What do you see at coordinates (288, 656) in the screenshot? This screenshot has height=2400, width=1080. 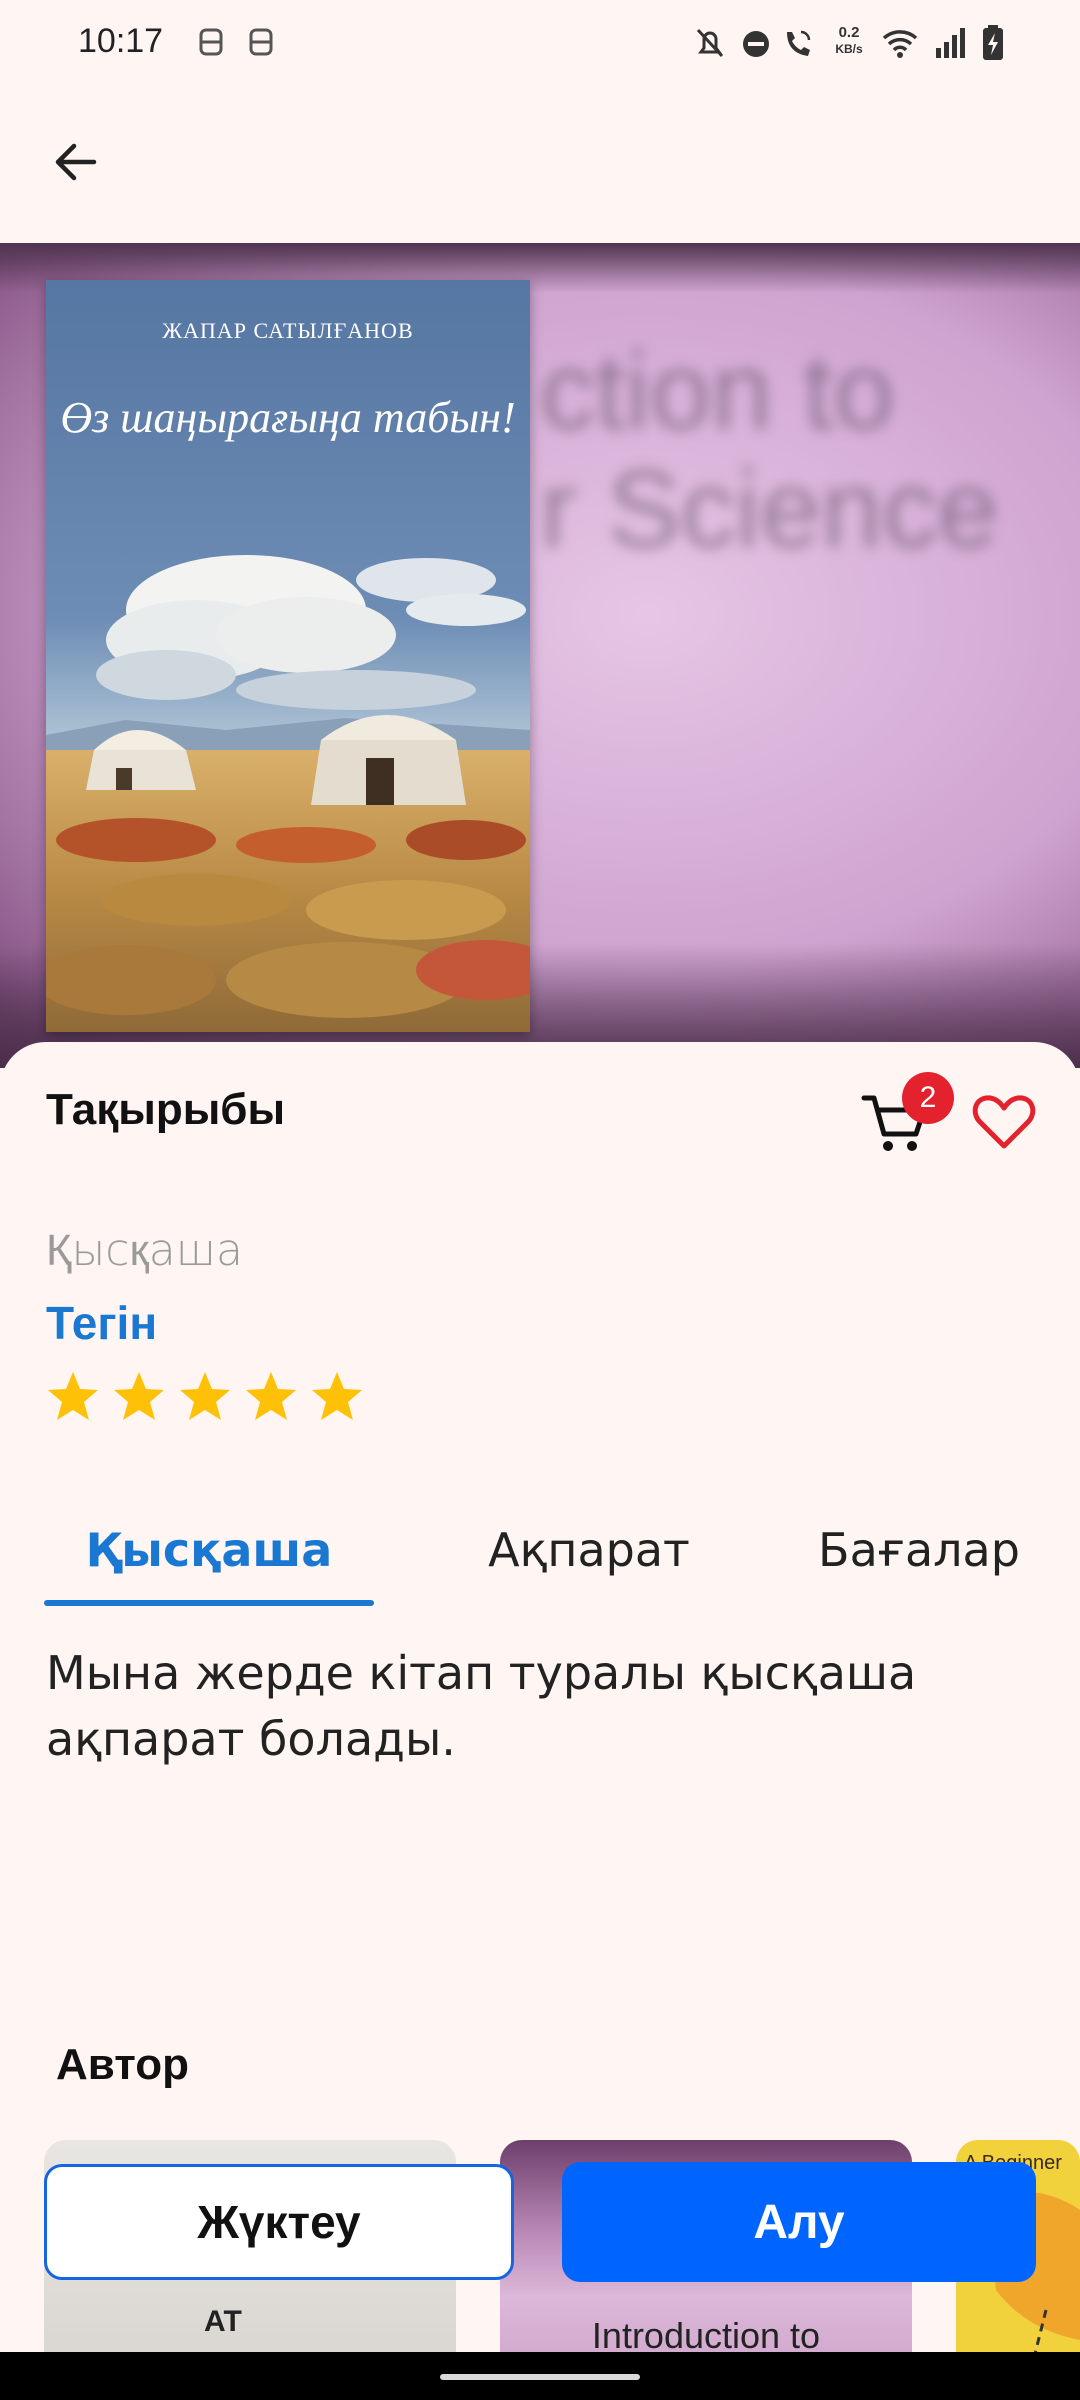 I see `book-cover: ЖАПАР САТЫЛҒАНОВ Өз шаңырағыңа табын!` at bounding box center [288, 656].